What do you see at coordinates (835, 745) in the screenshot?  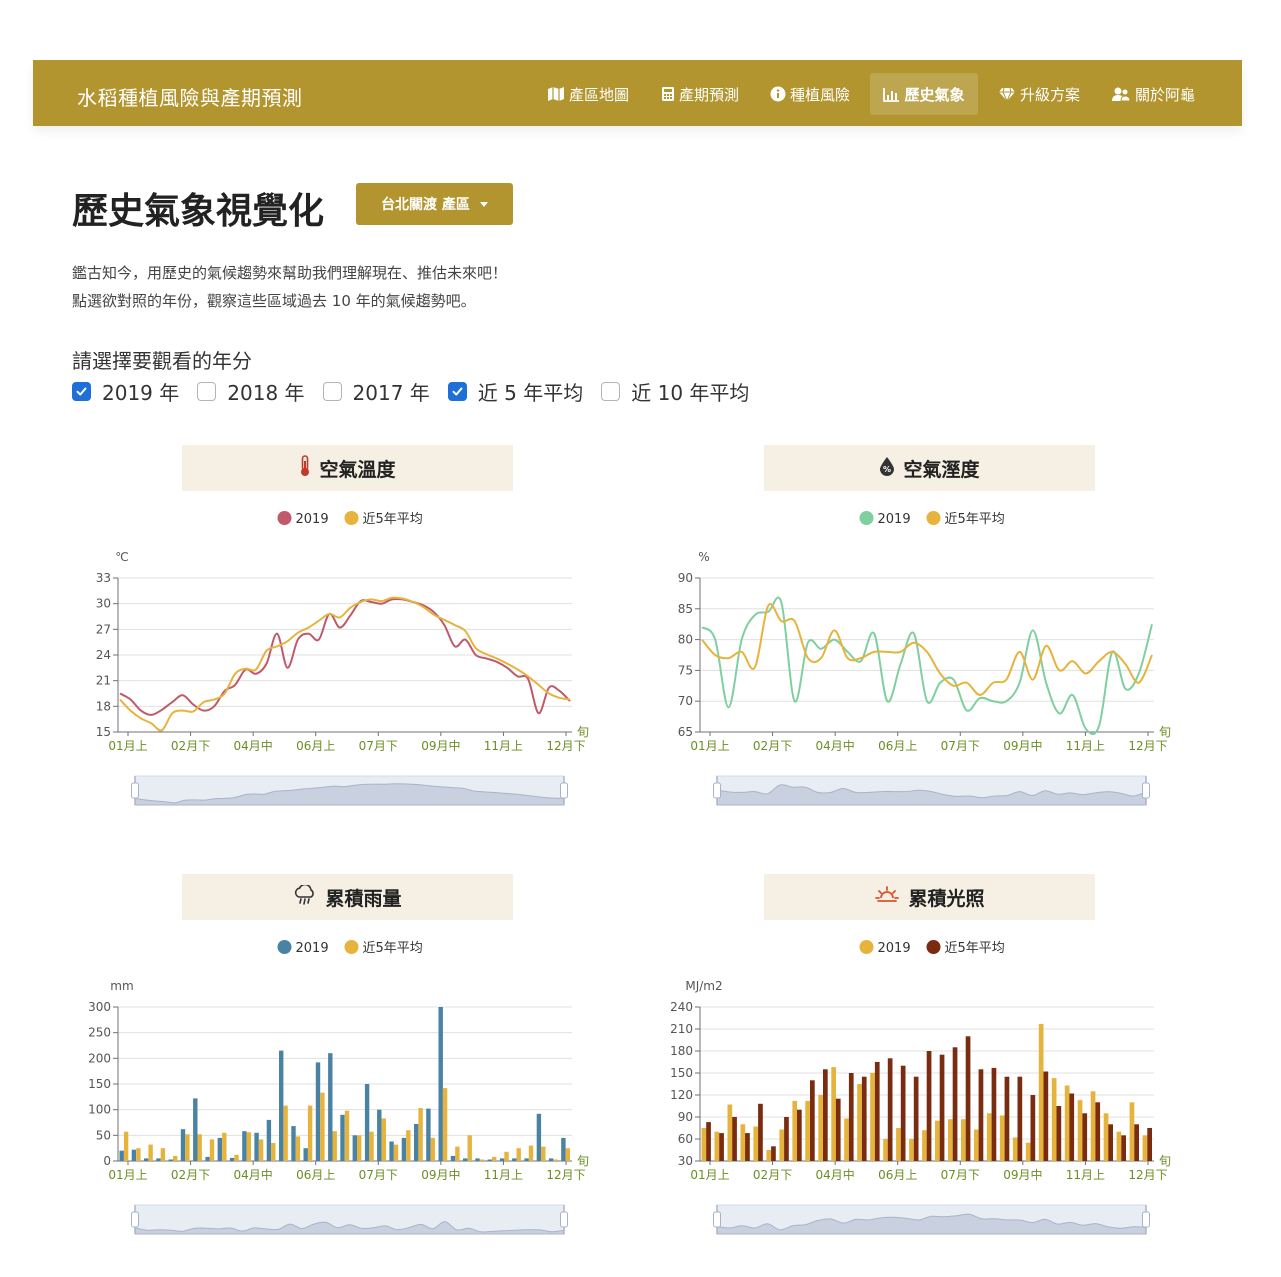 I see `x-tick-label: 04月中` at bounding box center [835, 745].